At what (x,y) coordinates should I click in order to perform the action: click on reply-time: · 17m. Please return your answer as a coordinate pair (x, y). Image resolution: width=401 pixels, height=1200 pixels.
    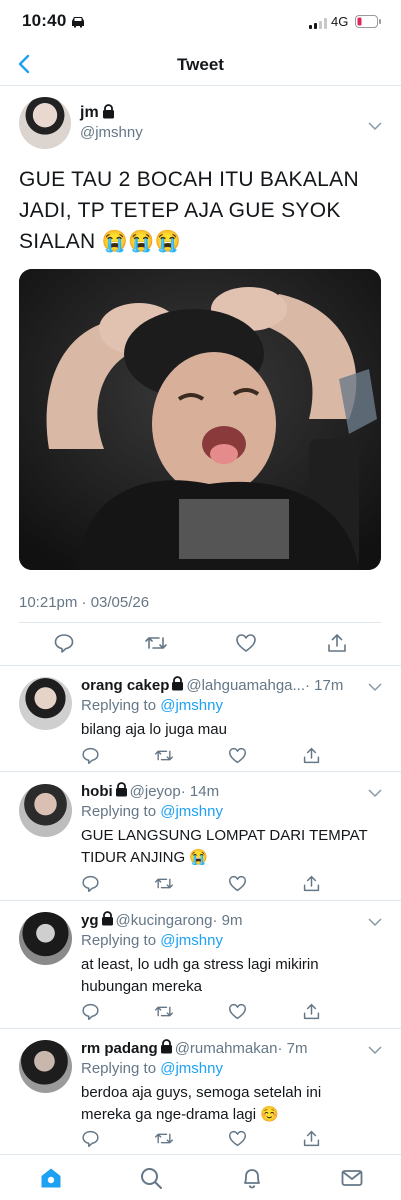
    Looking at the image, I should click on (324, 685).